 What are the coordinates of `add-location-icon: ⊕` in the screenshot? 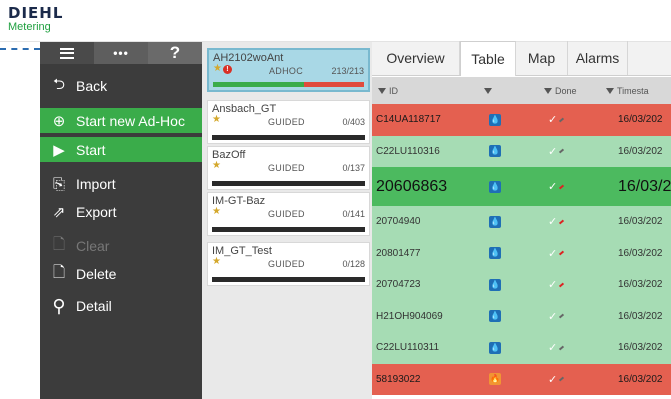 It's located at (59, 121).